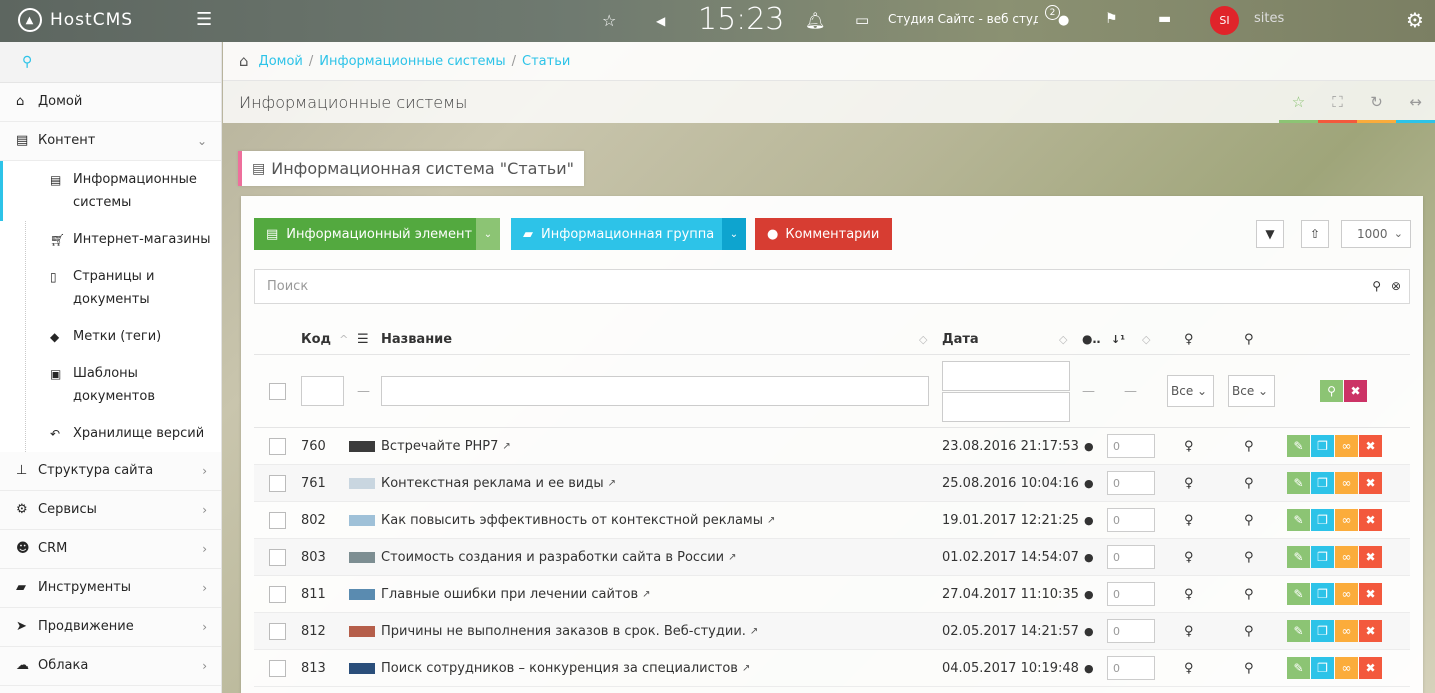  Describe the element at coordinates (1376, 234) in the screenshot. I see `per-page-select: 1000 ⌄` at that location.